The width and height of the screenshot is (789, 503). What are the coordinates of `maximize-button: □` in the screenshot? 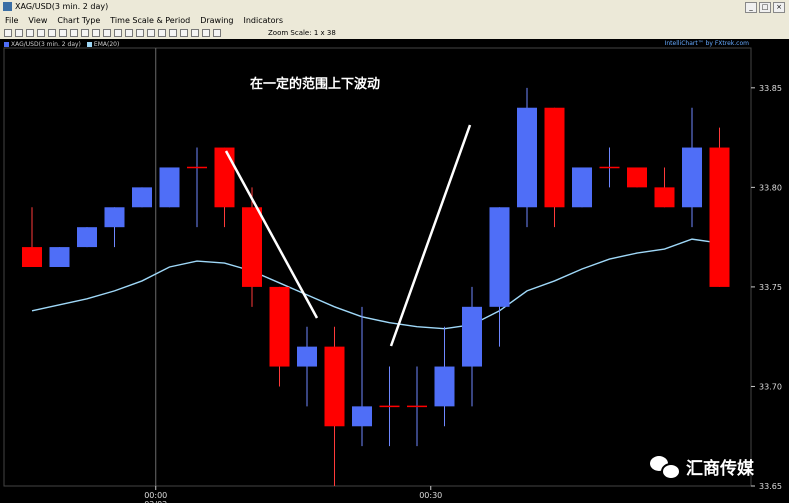 It's located at (765, 7).